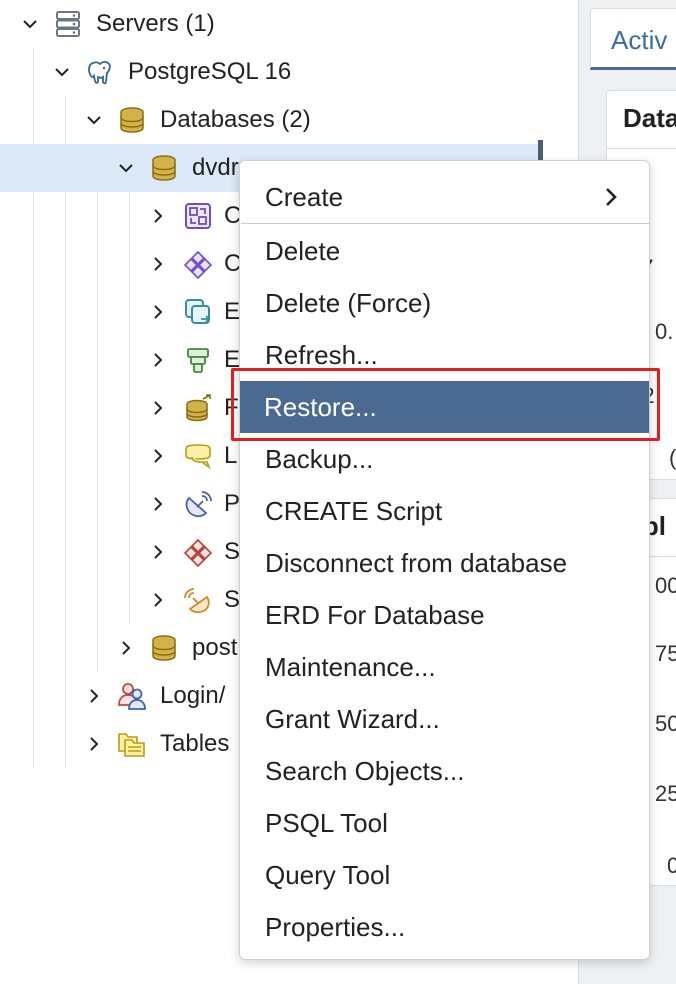  Describe the element at coordinates (235, 119) in the screenshot. I see `tree-item-label: Databases (2)` at that location.